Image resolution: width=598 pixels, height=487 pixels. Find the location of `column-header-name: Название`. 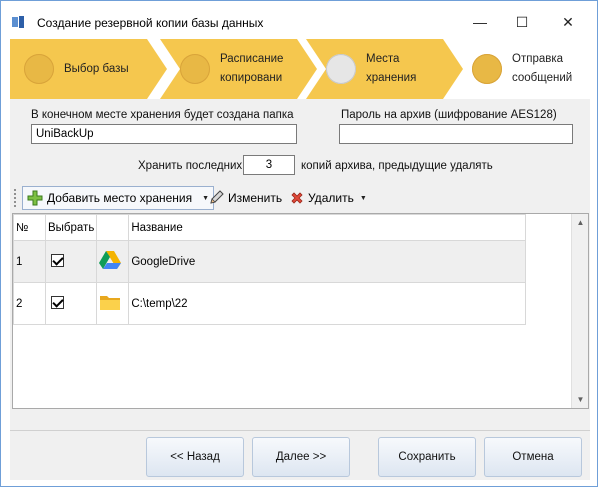

column-header-name: Название is located at coordinates (327, 227).